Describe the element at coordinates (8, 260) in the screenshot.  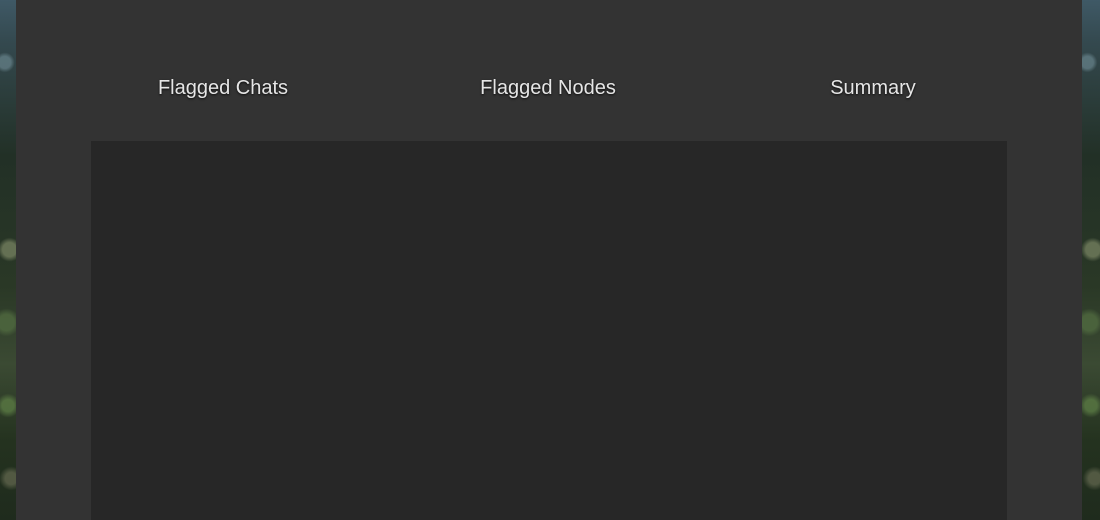
I see `background-left-edge` at that location.